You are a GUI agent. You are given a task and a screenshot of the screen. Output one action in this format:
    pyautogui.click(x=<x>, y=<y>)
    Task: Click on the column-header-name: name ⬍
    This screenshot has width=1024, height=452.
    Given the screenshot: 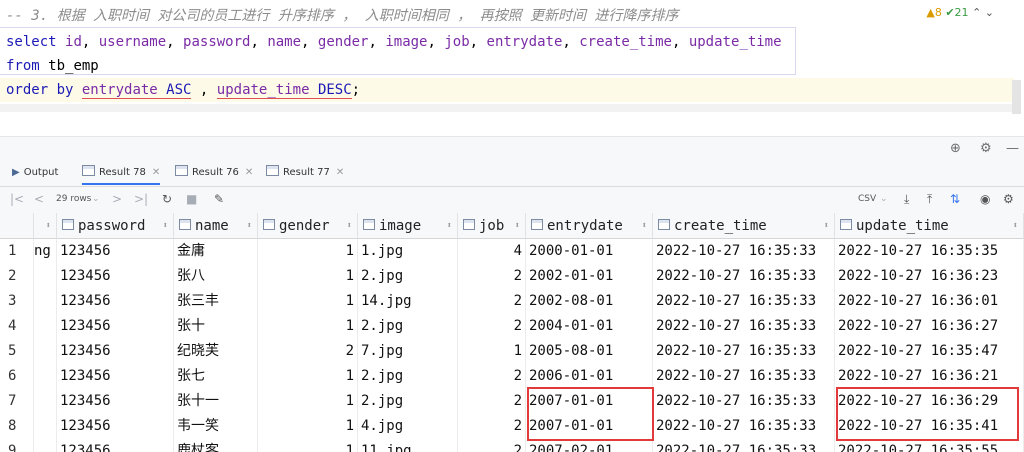 What is the action you would take?
    pyautogui.click(x=216, y=226)
    